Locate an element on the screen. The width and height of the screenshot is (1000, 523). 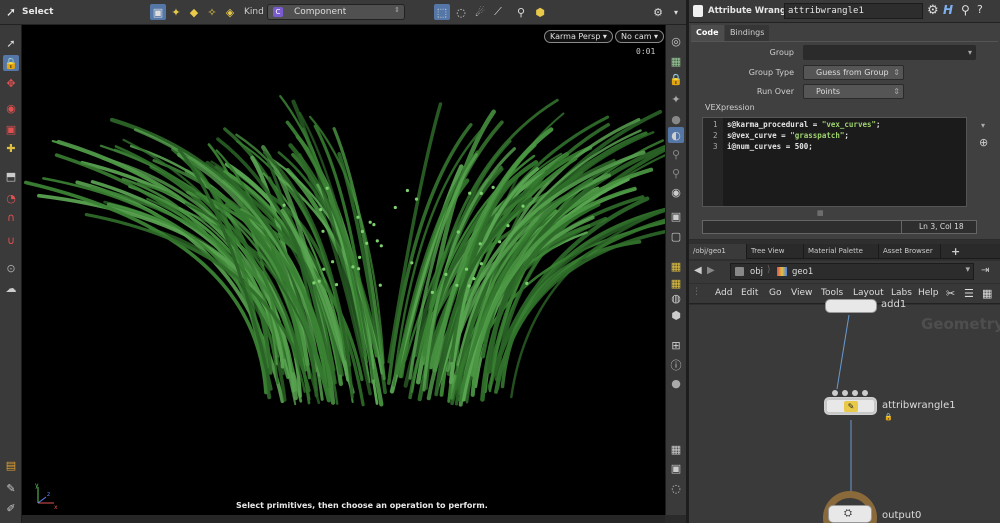
menu-labs: Labs is located at coordinates (901, 293).